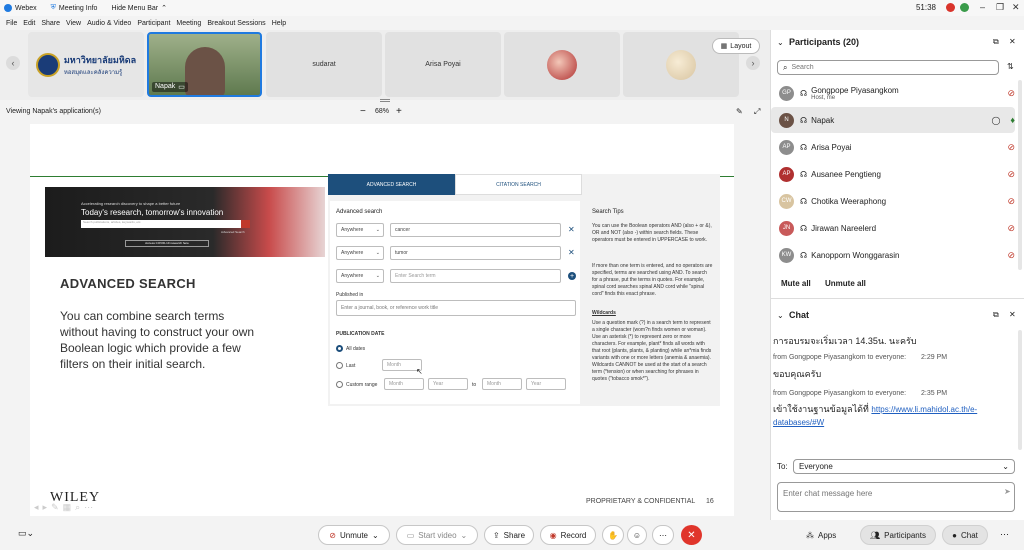 This screenshot has height=550, width=1024. What do you see at coordinates (139, 8) in the screenshot?
I see `hide-menu-bar-button: Hide Menu Bar ⌃` at bounding box center [139, 8].